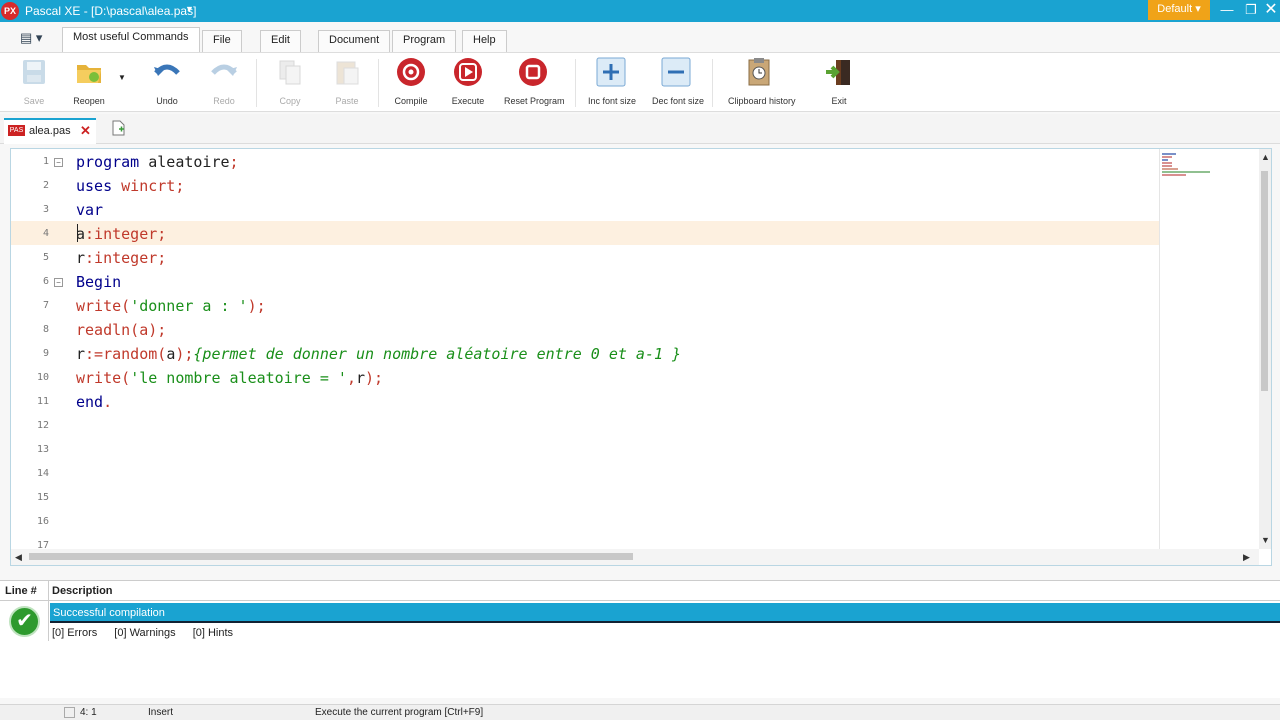  Describe the element at coordinates (88, 712) in the screenshot. I see `cursor-position: 4: 1` at that location.